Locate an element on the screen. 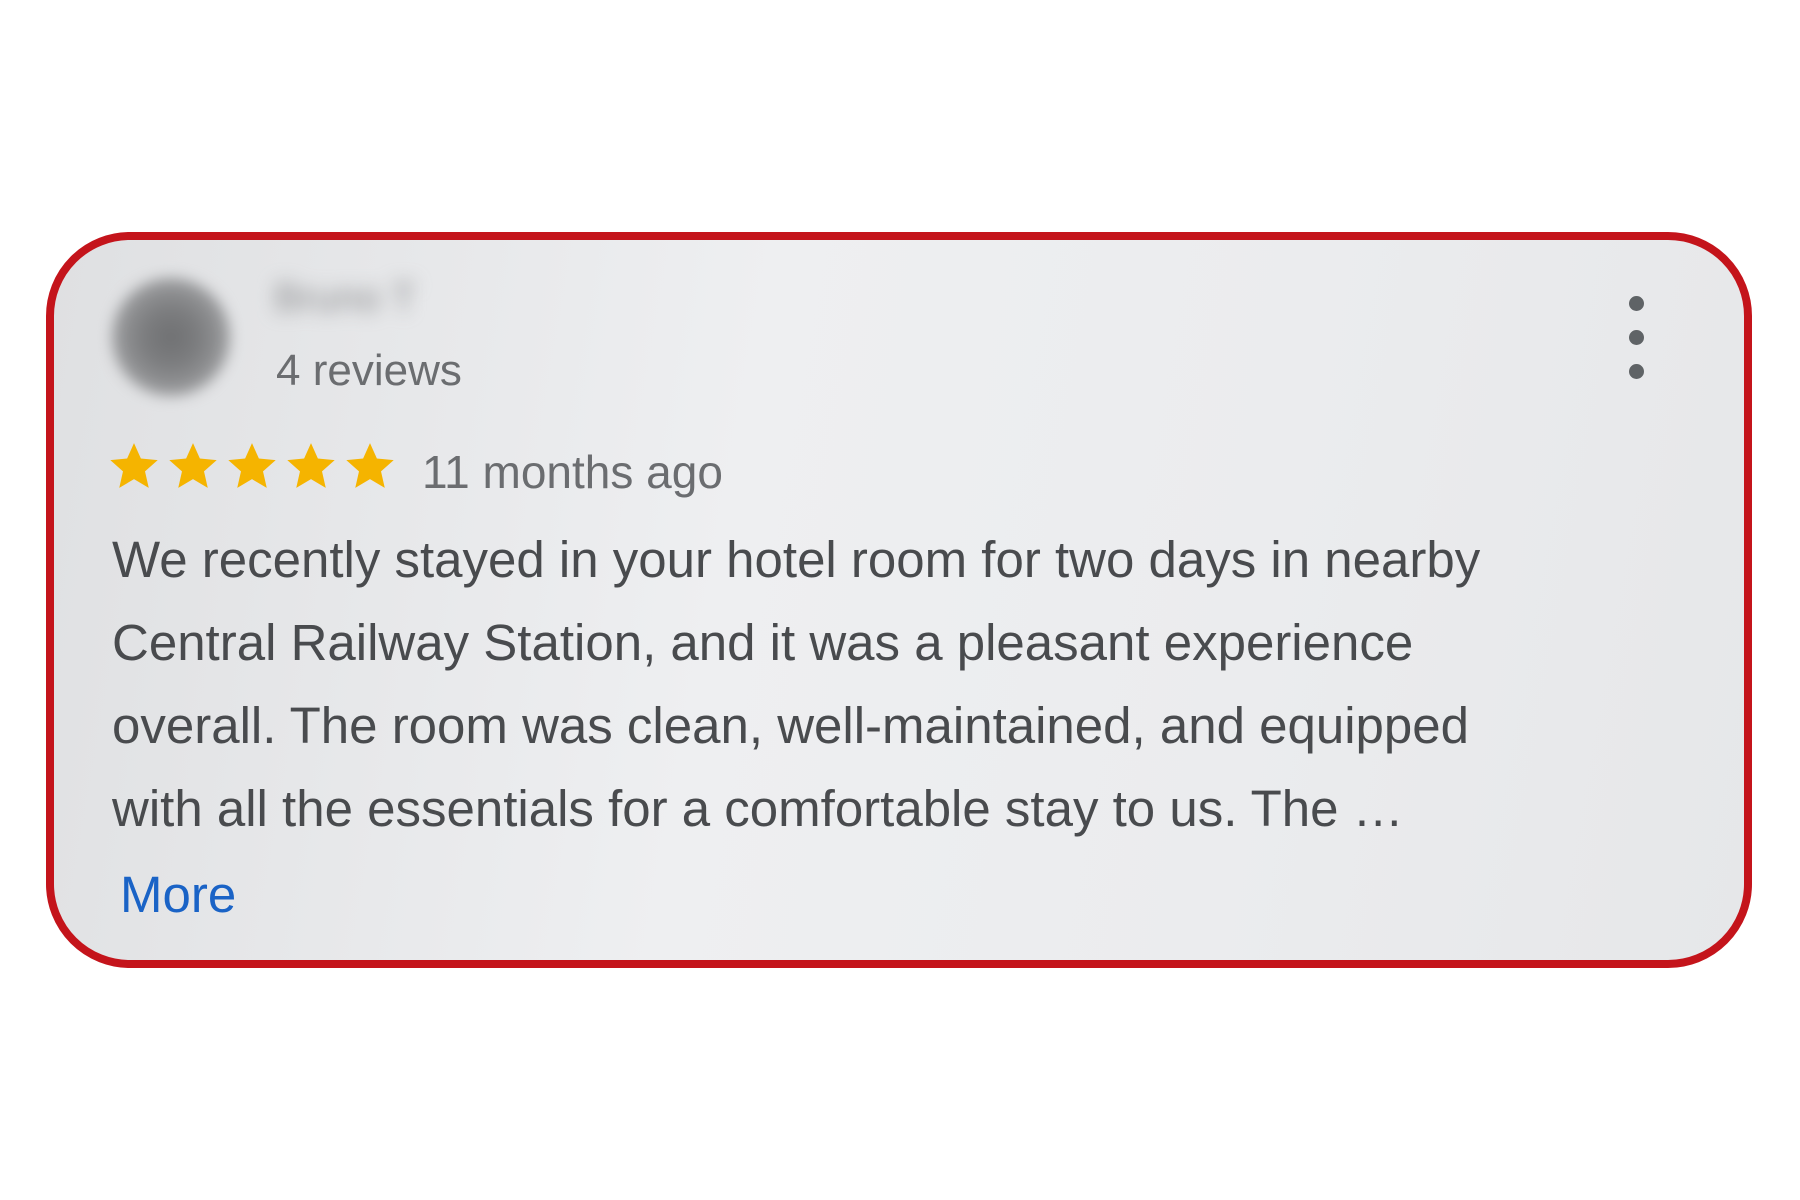 The height and width of the screenshot is (1200, 1800). more-link: More is located at coordinates (178, 894).